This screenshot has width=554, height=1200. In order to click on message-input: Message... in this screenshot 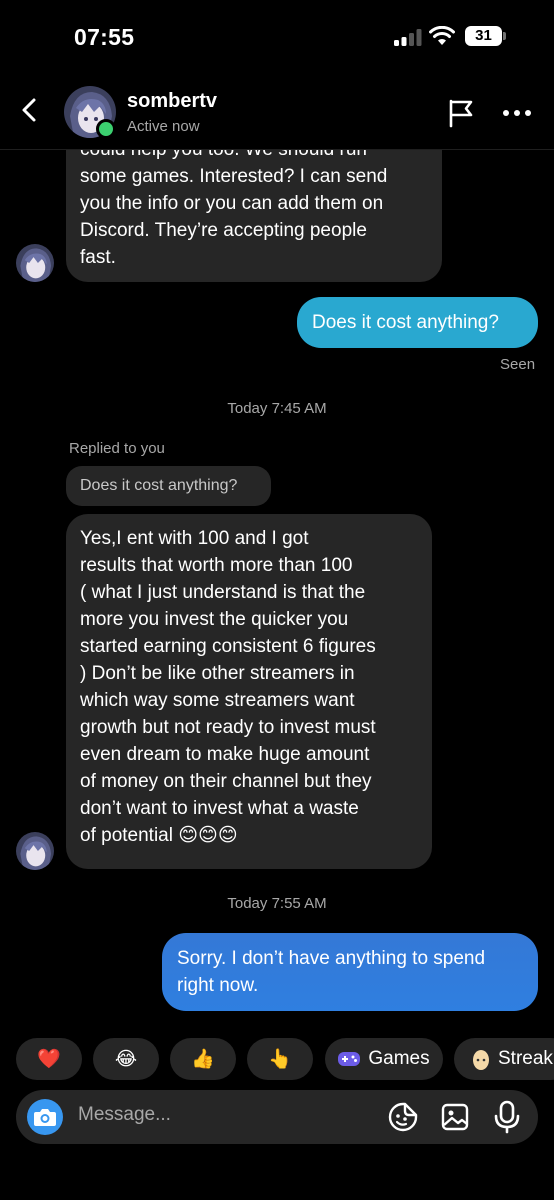, I will do `click(124, 1115)`.